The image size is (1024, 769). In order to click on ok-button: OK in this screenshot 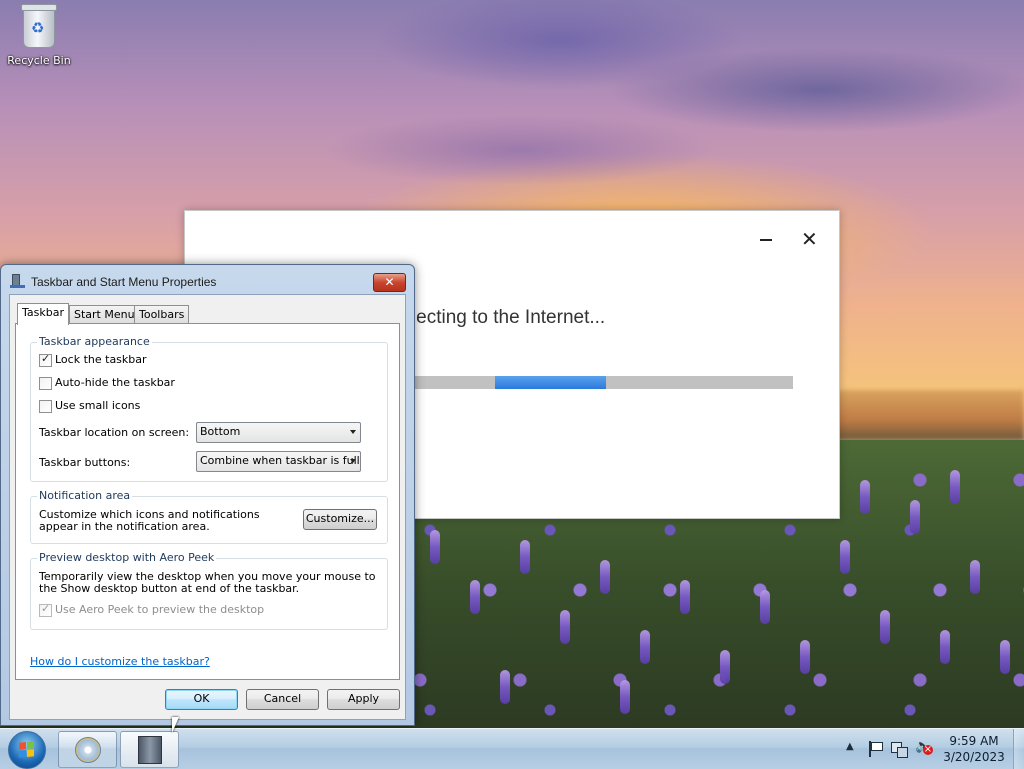, I will do `click(201, 699)`.